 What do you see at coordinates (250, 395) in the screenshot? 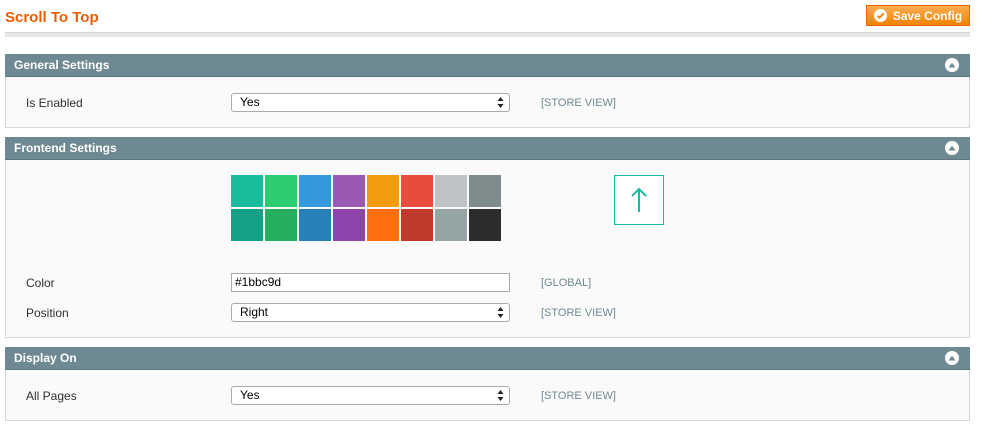
I see `all-pages-value: Yes` at bounding box center [250, 395].